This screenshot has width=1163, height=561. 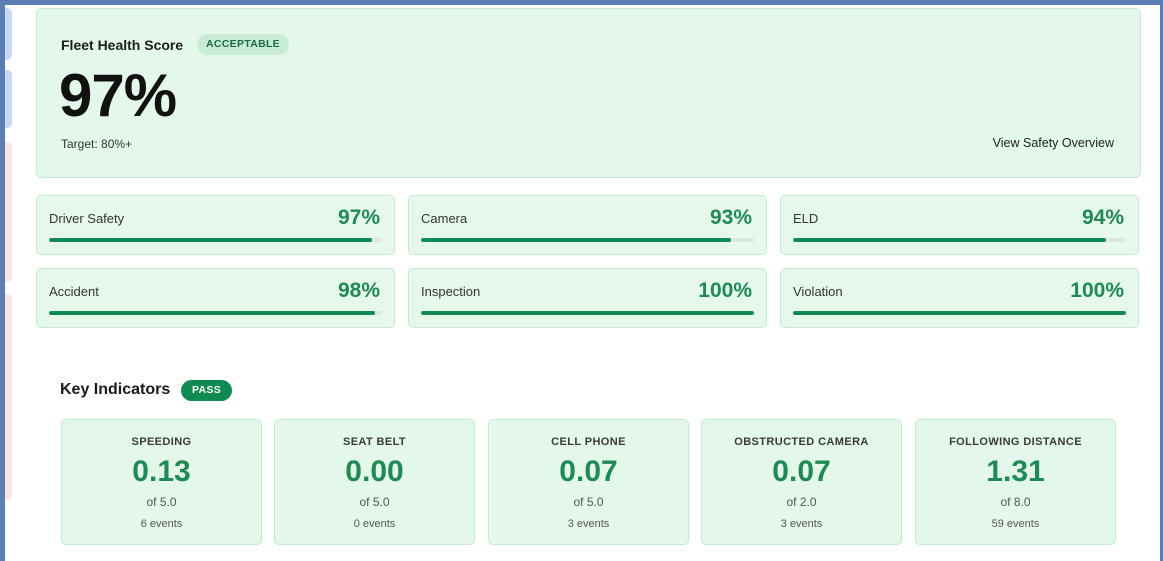 I want to click on metric-label: Accident, so click(x=74, y=291).